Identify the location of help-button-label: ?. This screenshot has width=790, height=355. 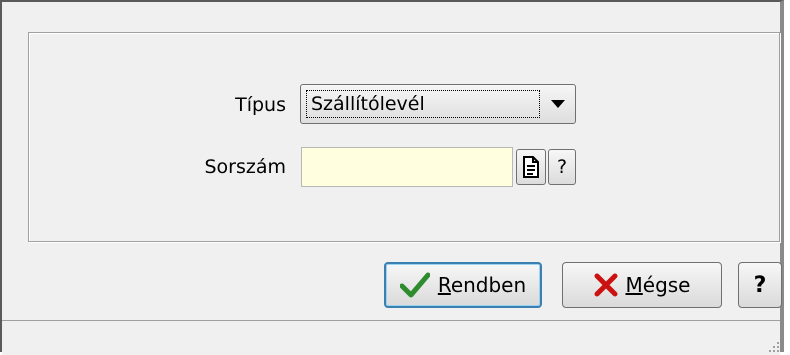
(760, 285).